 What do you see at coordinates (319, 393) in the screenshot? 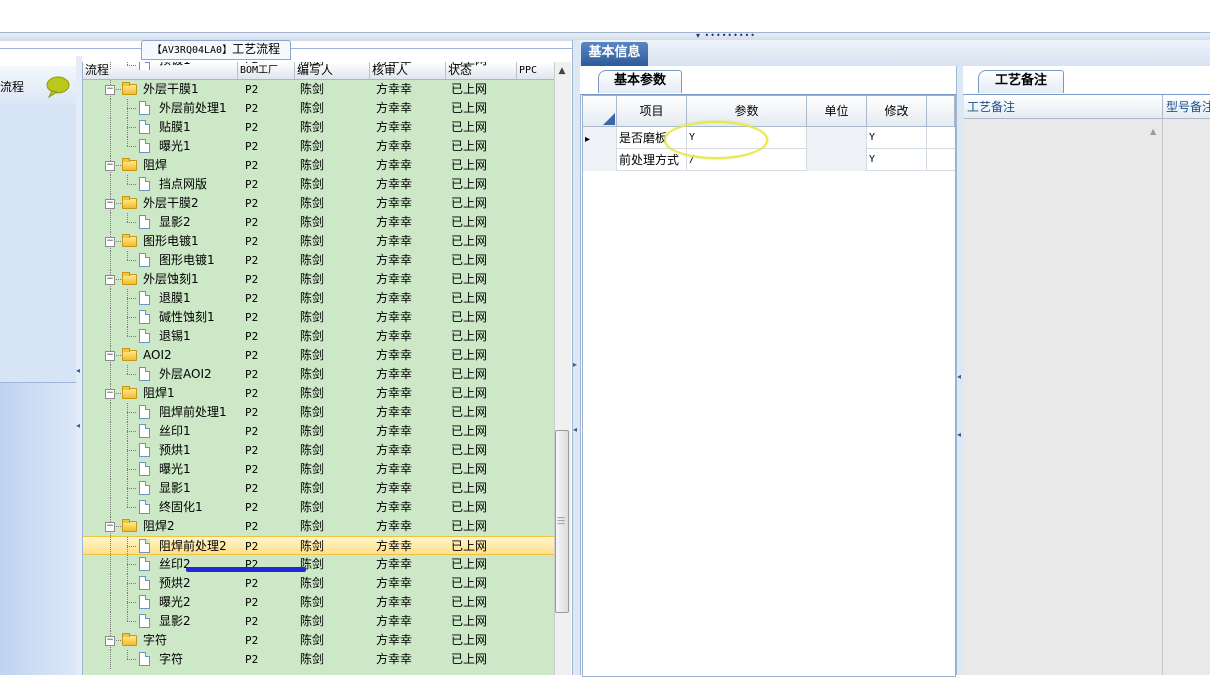
I see `tree-folder-row: − 阻焊1 P2 陈剑 方幸幸 已上网` at bounding box center [319, 393].